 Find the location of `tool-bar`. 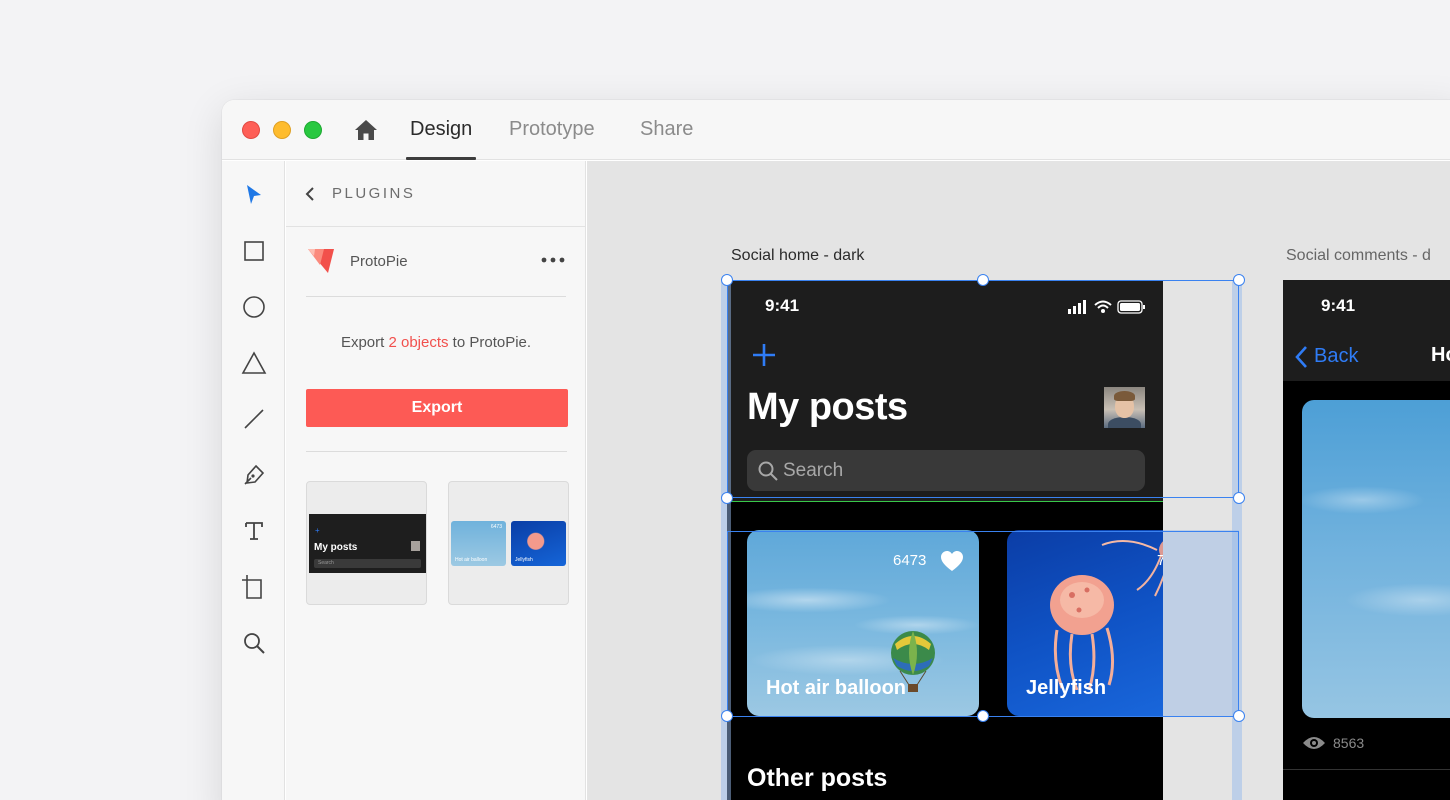

tool-bar is located at coordinates (253, 480).